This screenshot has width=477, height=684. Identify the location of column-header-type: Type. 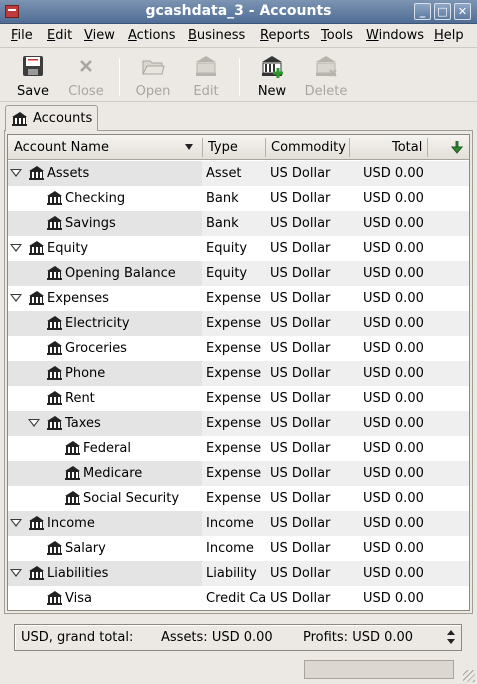
(223, 147).